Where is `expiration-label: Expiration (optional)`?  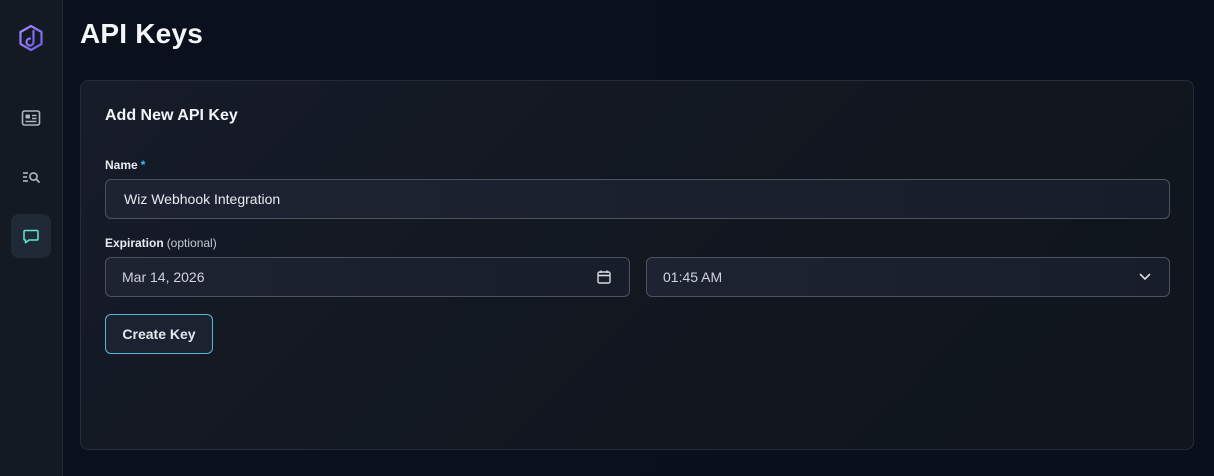 expiration-label: Expiration (optional) is located at coordinates (161, 243).